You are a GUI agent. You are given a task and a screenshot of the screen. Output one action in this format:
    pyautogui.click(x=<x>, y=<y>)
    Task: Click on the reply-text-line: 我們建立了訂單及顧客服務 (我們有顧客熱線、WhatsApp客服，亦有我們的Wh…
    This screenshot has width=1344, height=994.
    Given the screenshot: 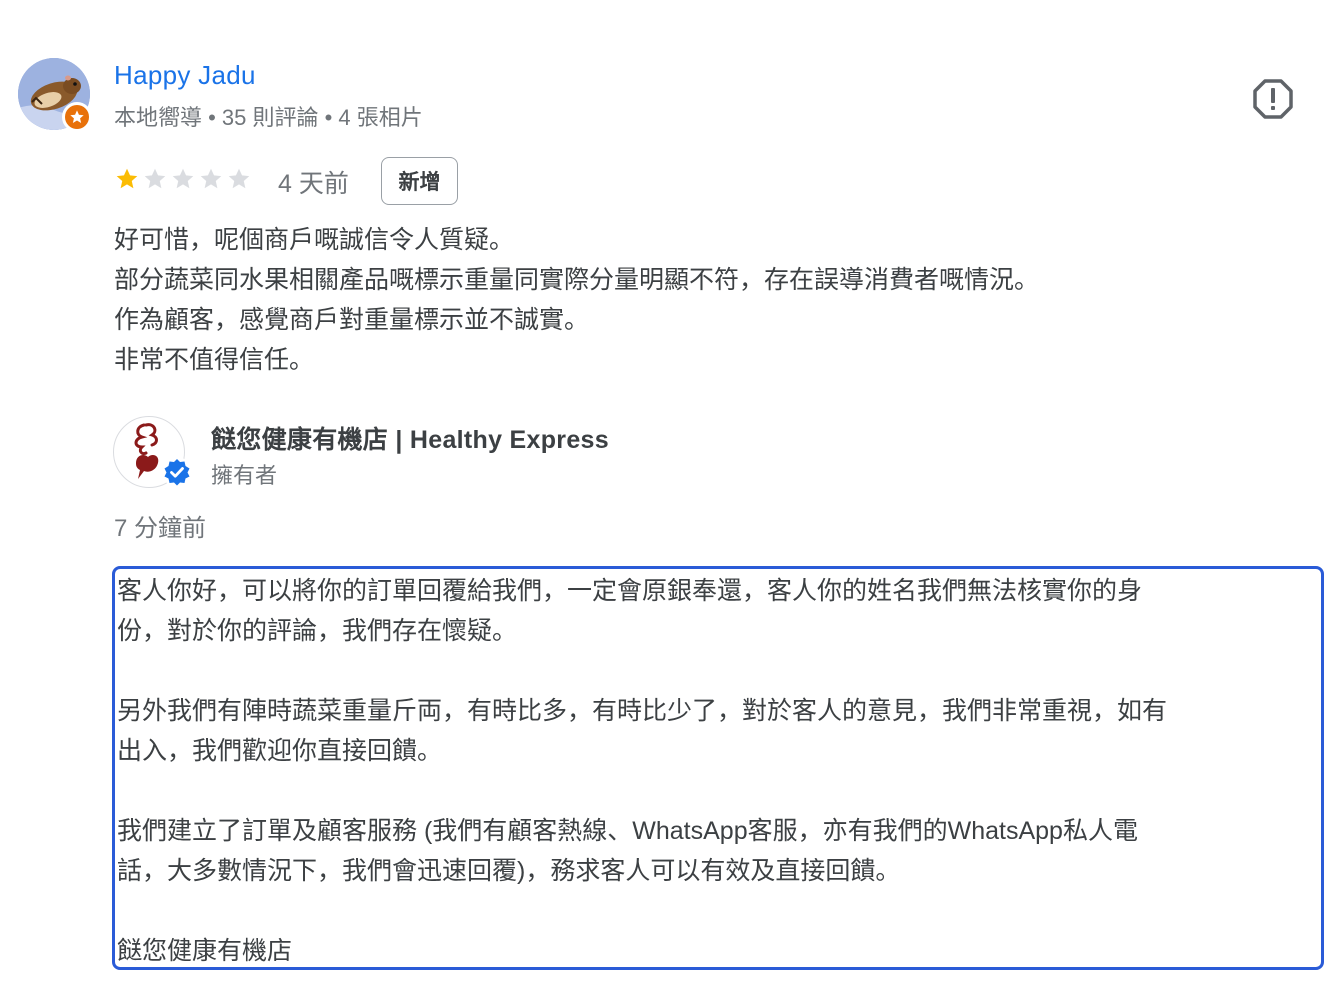 What is the action you would take?
    pyautogui.click(x=627, y=831)
    